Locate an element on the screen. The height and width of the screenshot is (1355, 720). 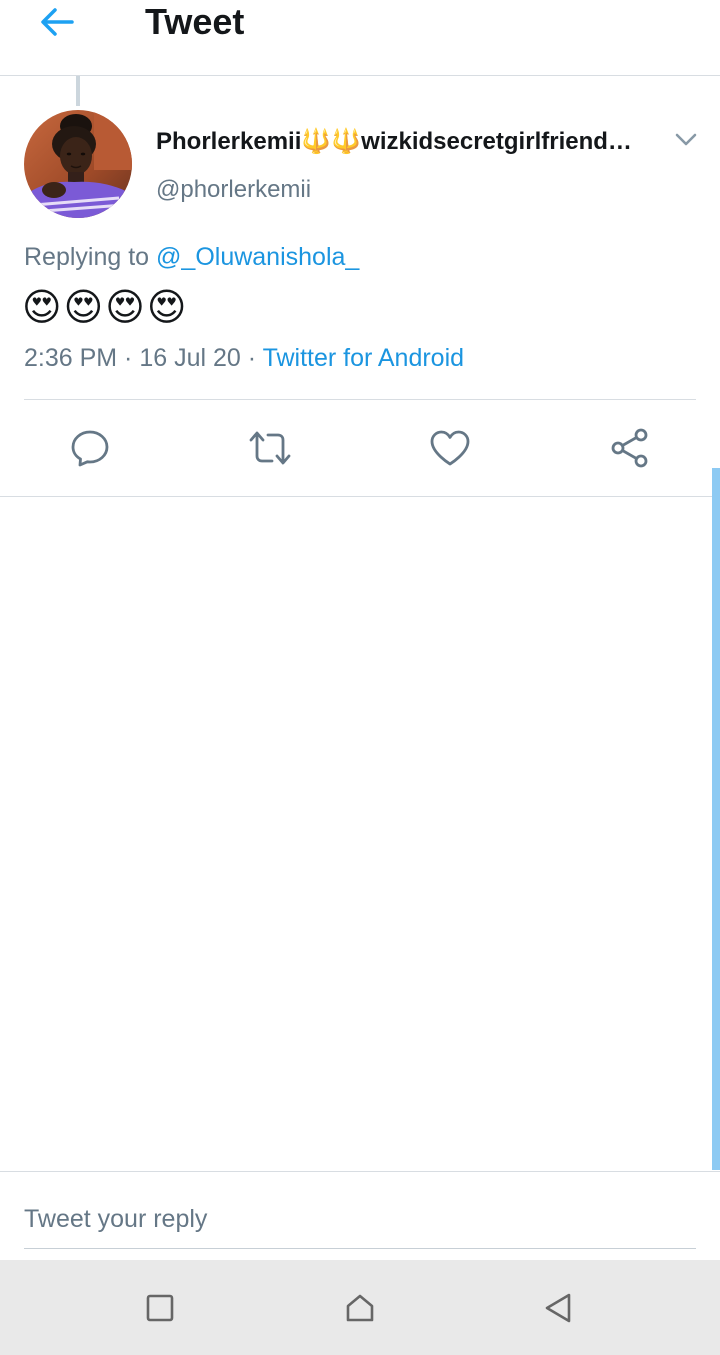
system-navigation-bar is located at coordinates (360, 1307).